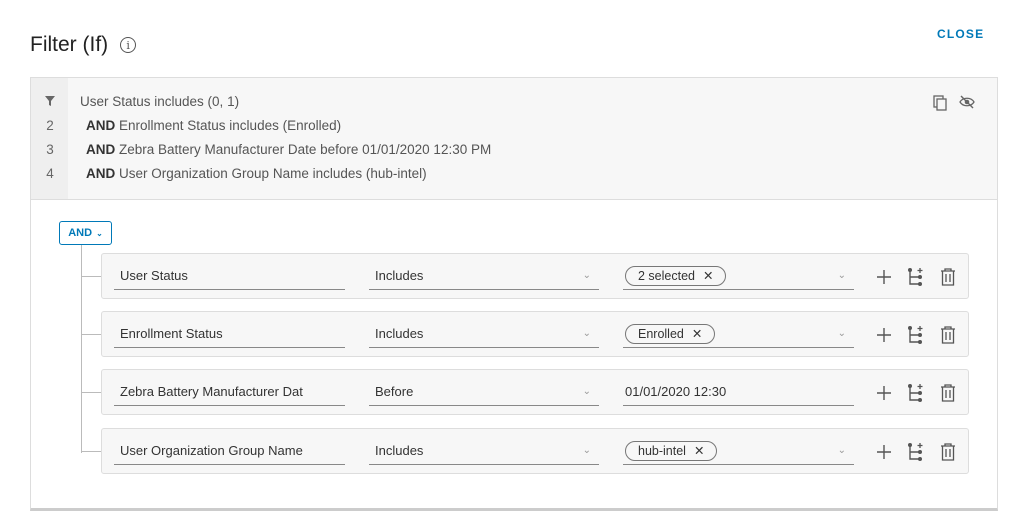  I want to click on chip-label: 2 selected, so click(666, 276).